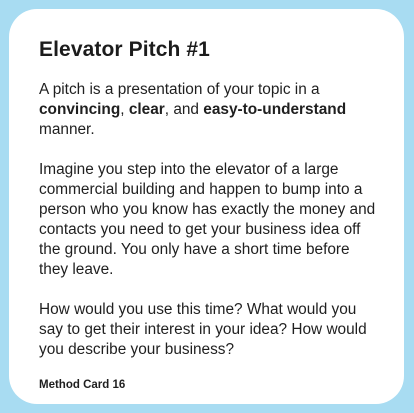 The width and height of the screenshot is (414, 413). Describe the element at coordinates (67, 129) in the screenshot. I see `intro-text-end: manner.` at that location.